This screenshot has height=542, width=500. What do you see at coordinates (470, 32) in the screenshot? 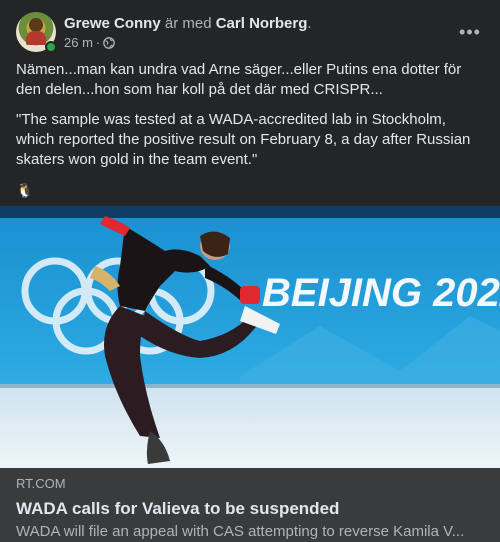
I see `more-options-button: •••` at bounding box center [470, 32].